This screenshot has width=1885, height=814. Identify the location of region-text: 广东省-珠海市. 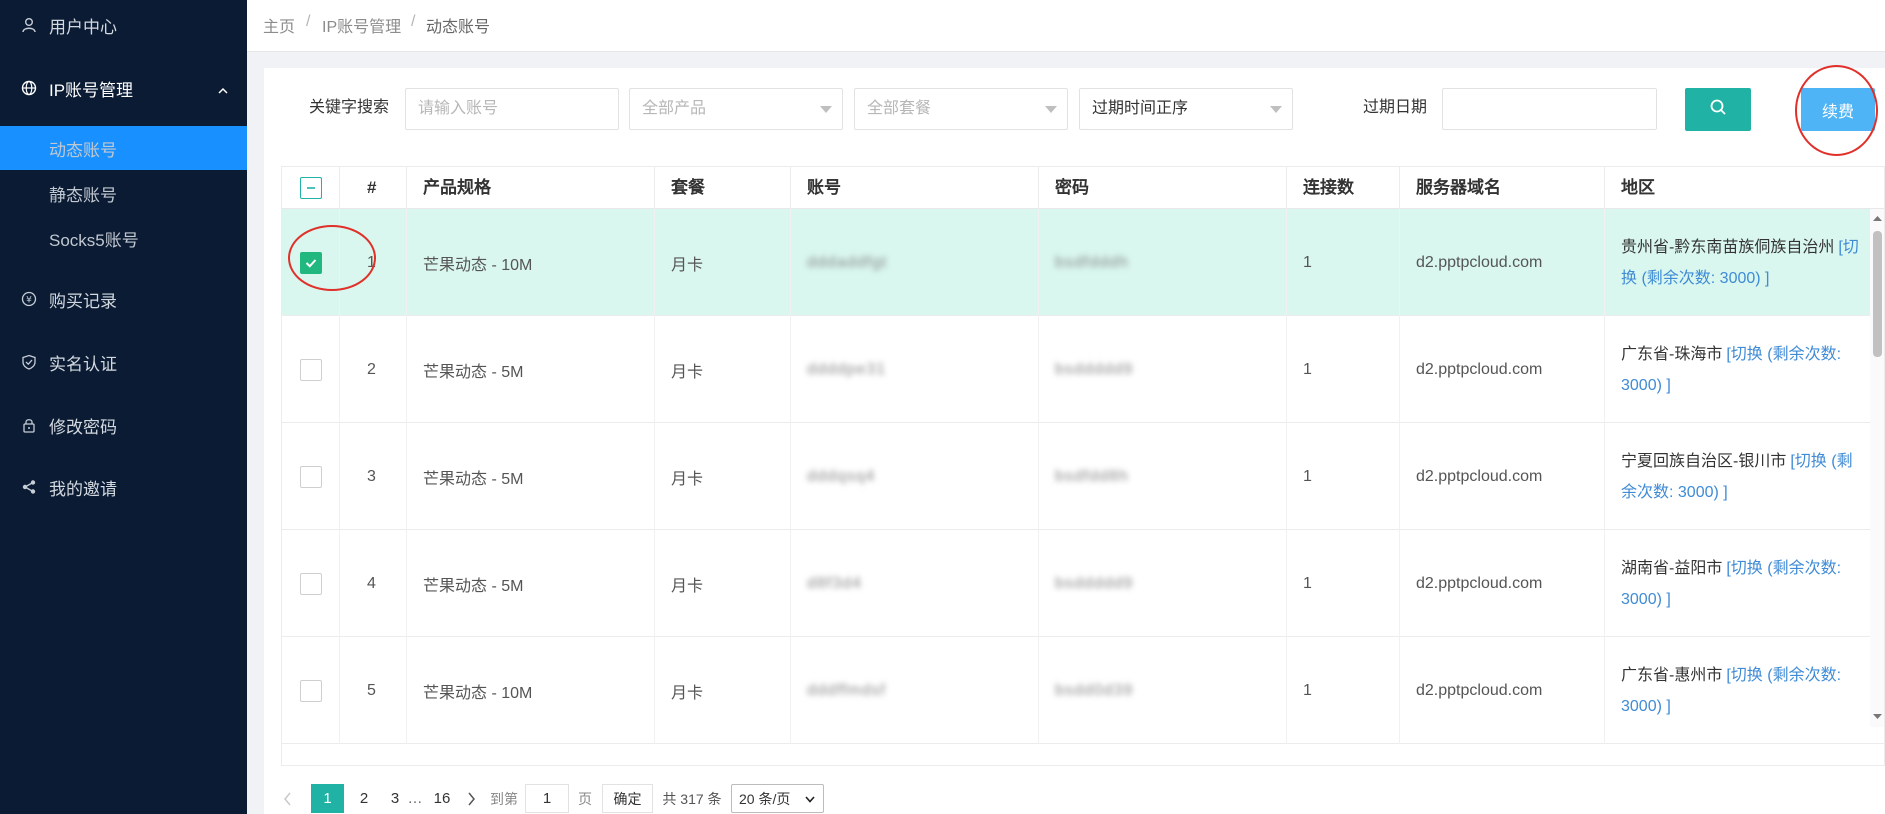
(1672, 354).